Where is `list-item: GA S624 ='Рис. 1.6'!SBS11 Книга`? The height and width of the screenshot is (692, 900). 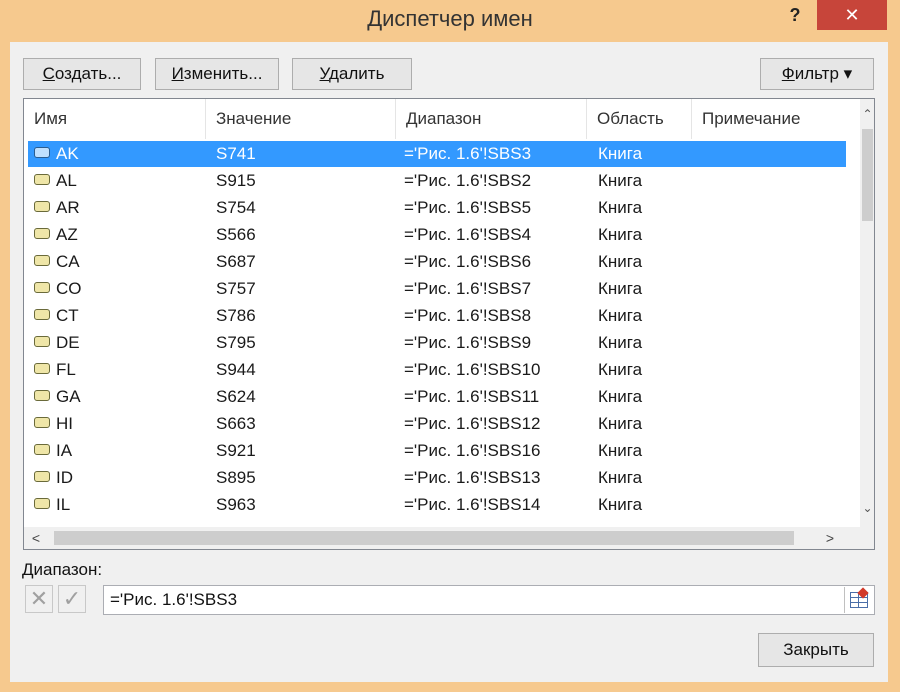 list-item: GA S624 ='Рис. 1.6'!SBS11 Книга is located at coordinates (437, 397).